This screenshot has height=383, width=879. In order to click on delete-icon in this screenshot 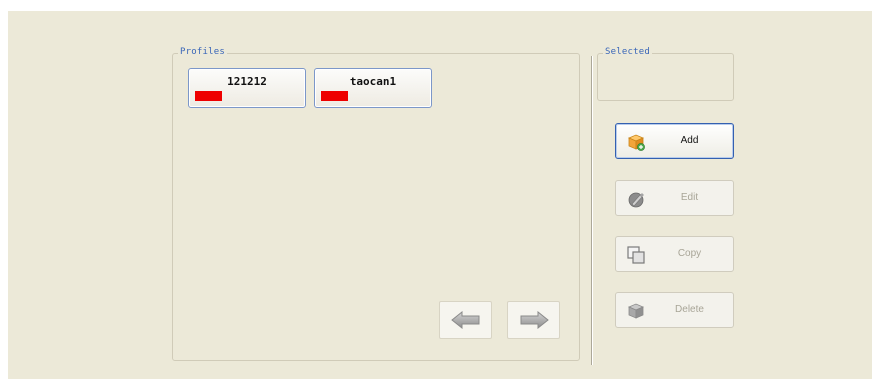, I will do `click(636, 311)`.